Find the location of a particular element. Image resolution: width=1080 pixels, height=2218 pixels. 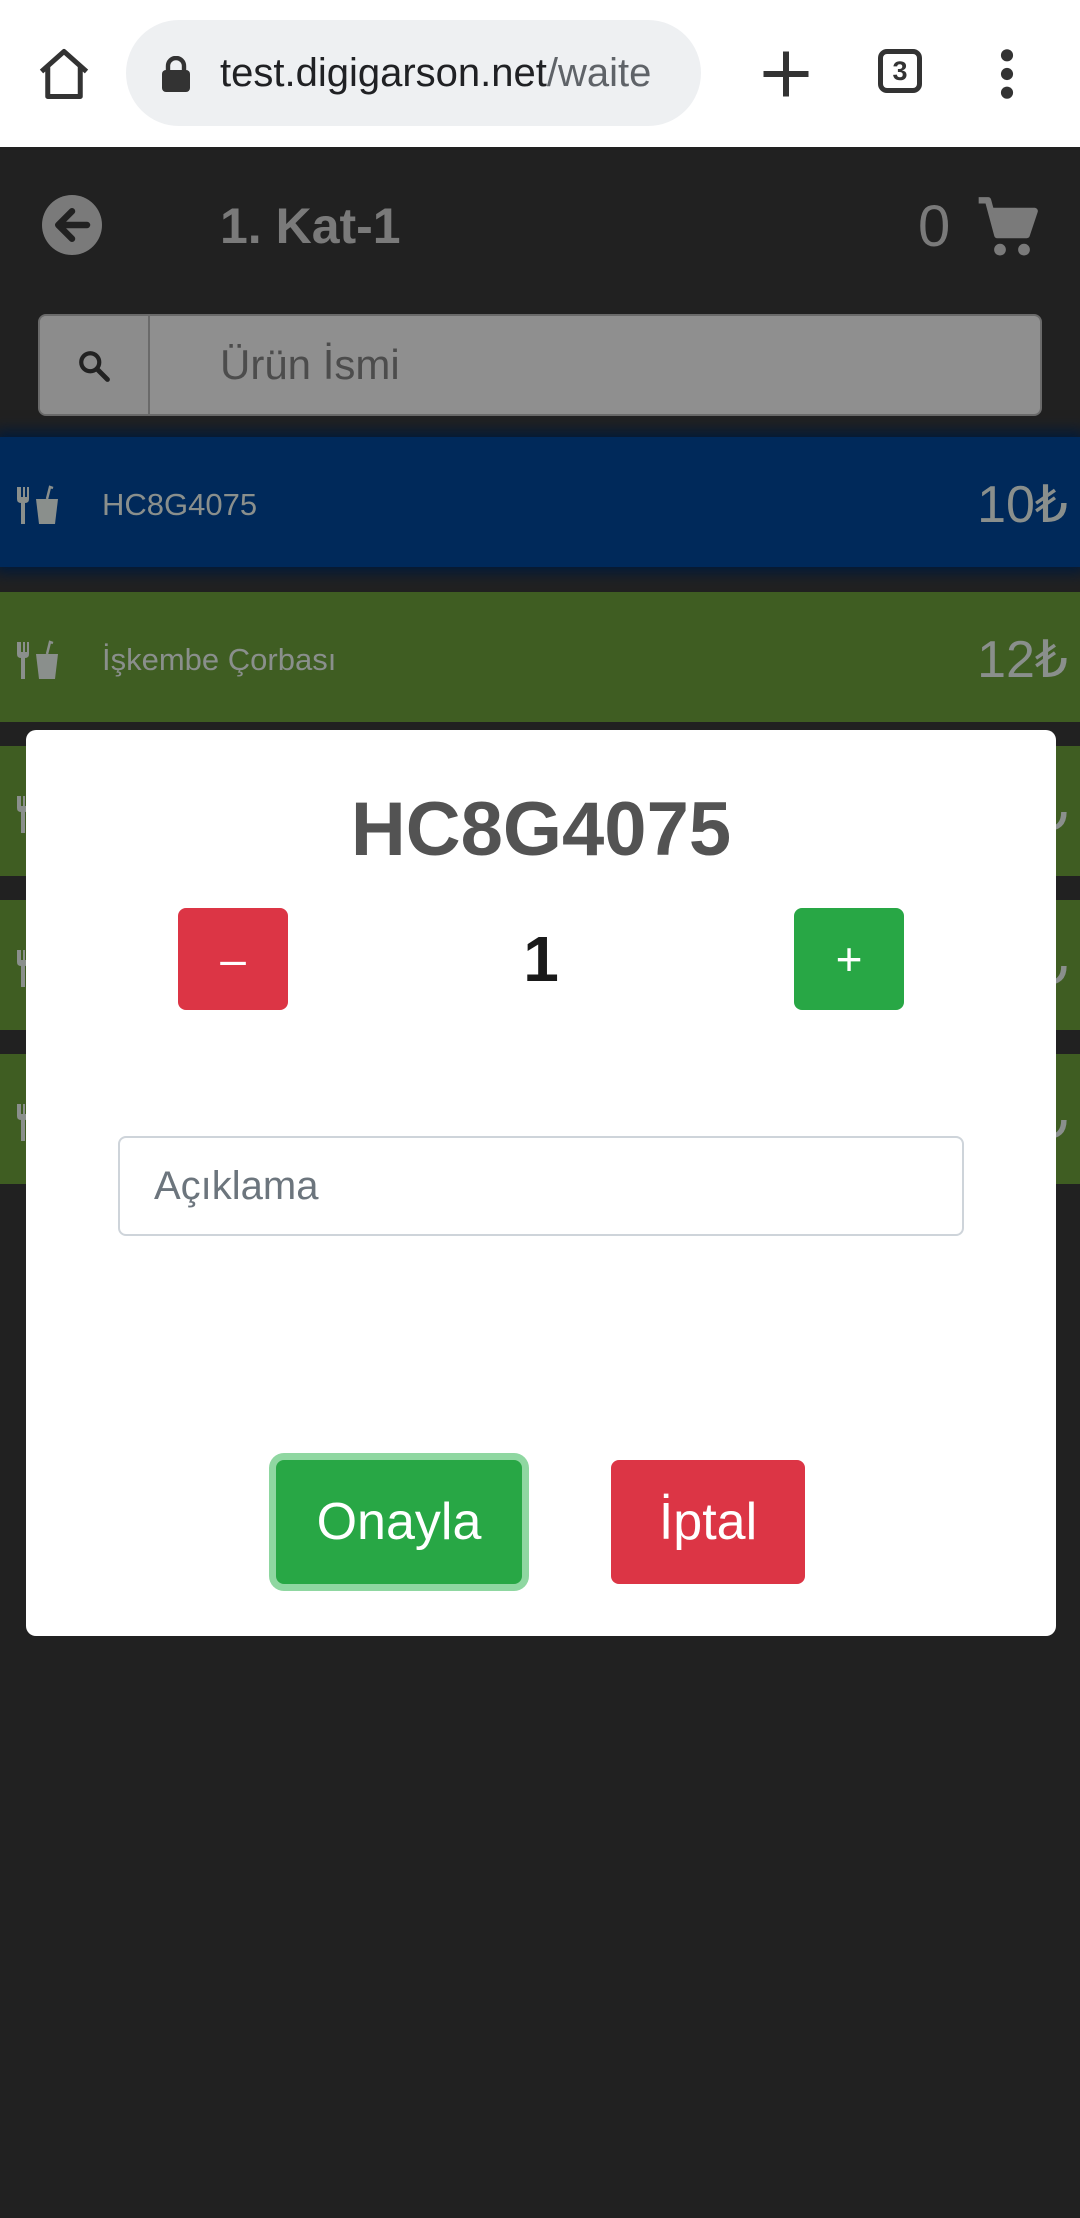

app-header: 1. Kat-1 0 is located at coordinates (540, 225).